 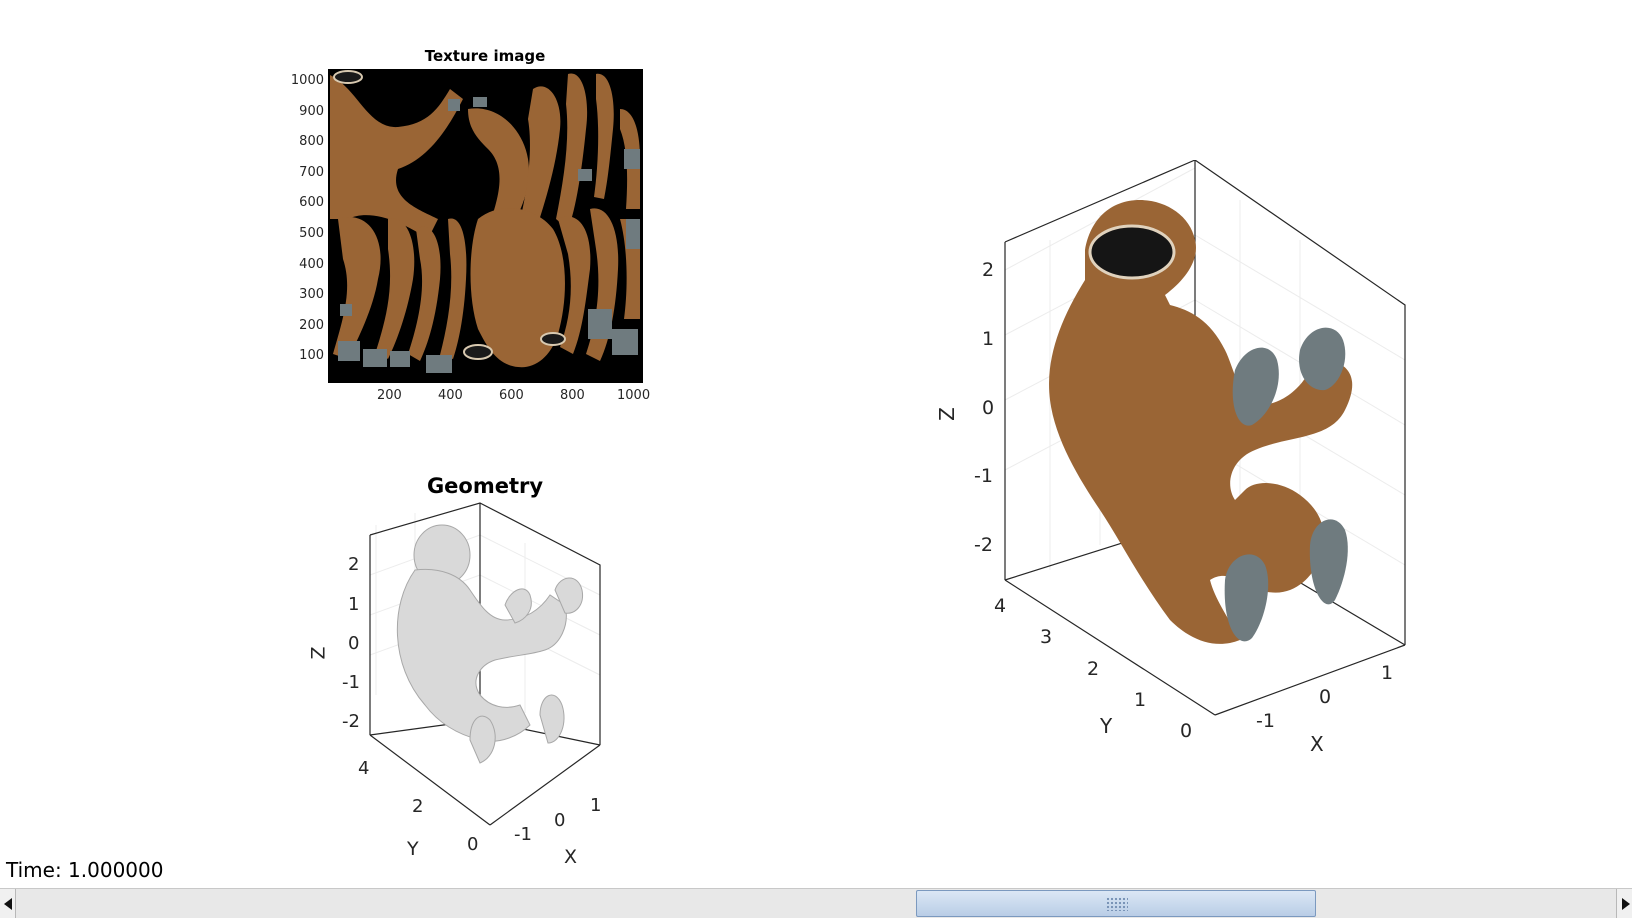 I want to click on texture-yticks: 1000 900 800 700 600 500 400 300 200 100, so click(x=297, y=219).